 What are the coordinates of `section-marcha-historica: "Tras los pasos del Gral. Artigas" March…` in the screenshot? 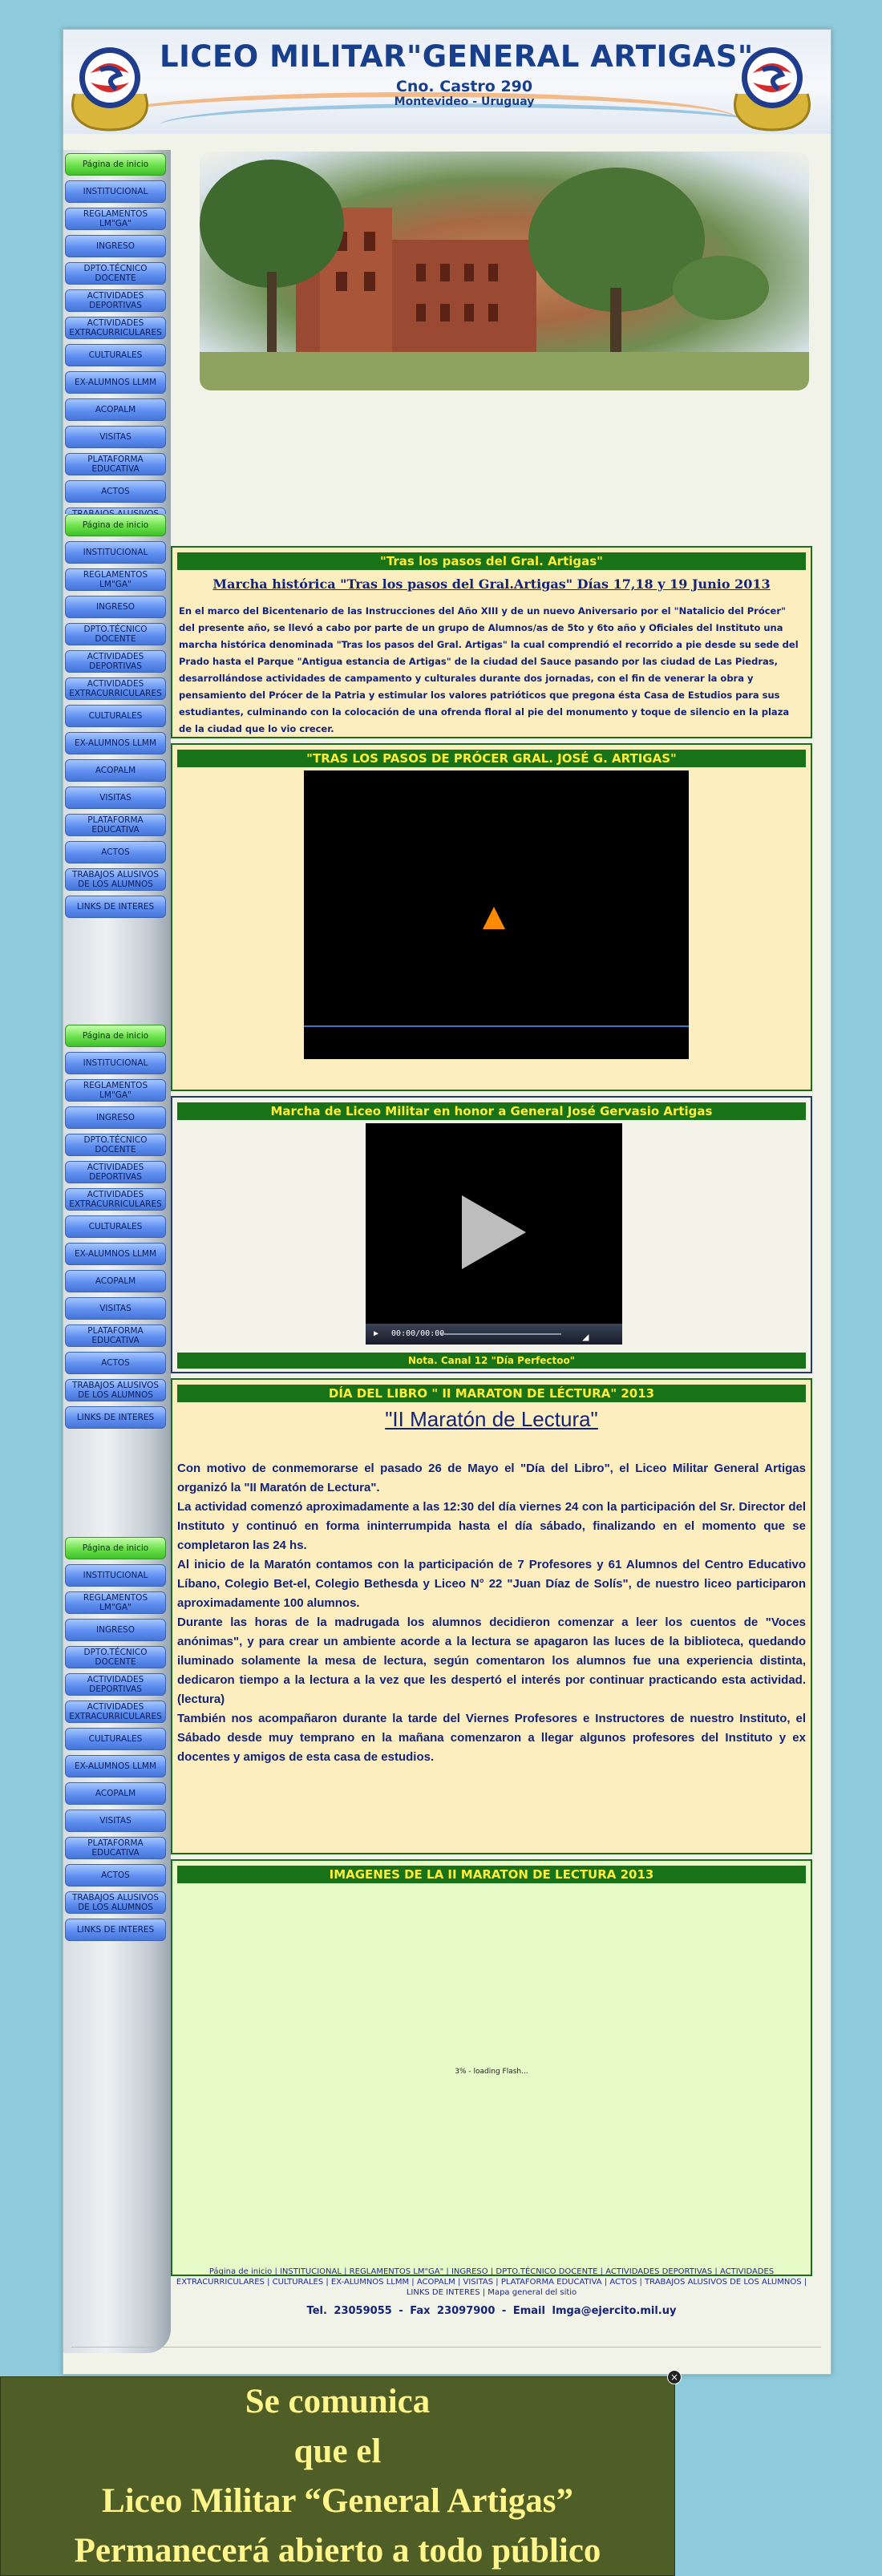 It's located at (491, 642).